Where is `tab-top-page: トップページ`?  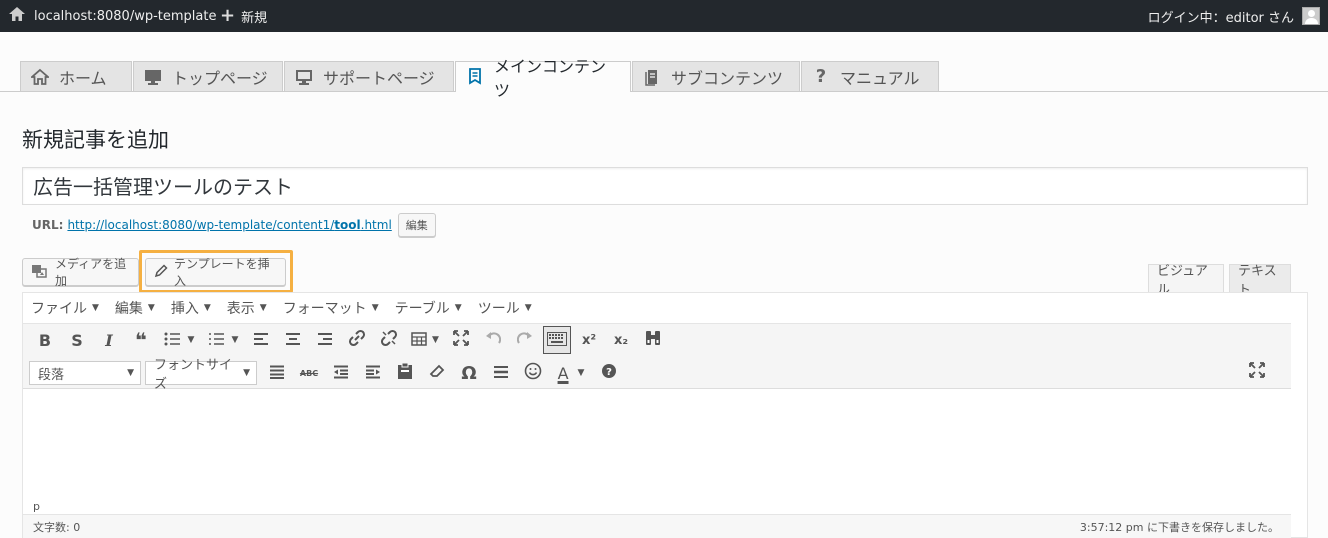 tab-top-page: トップページ is located at coordinates (208, 76).